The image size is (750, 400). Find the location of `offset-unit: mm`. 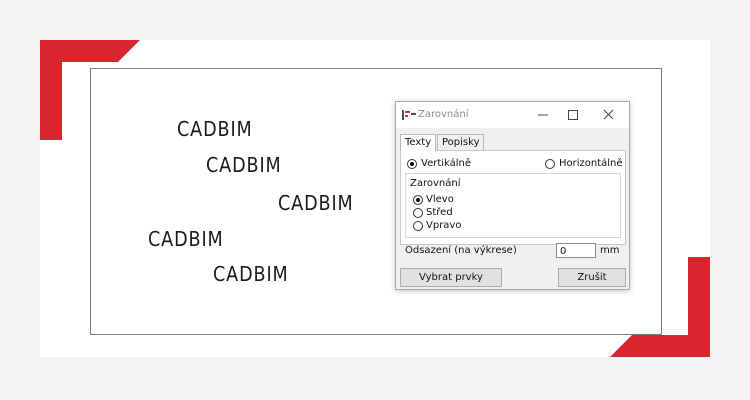

offset-unit: mm is located at coordinates (610, 250).